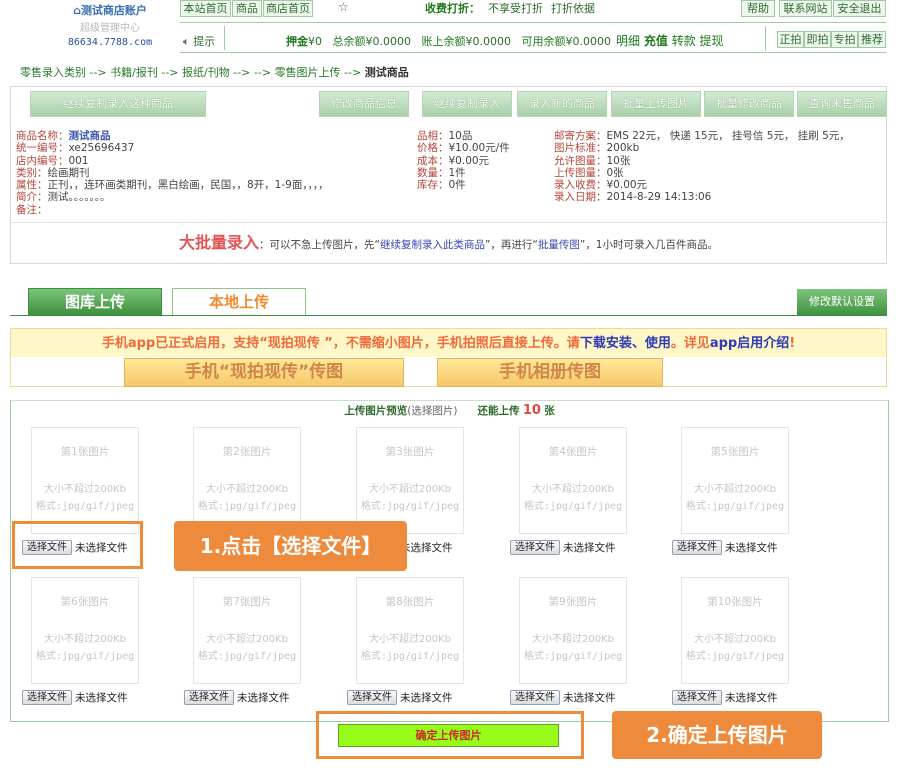 This screenshot has width=900, height=770. I want to click on product-name-link: 测试商品, so click(90, 136).